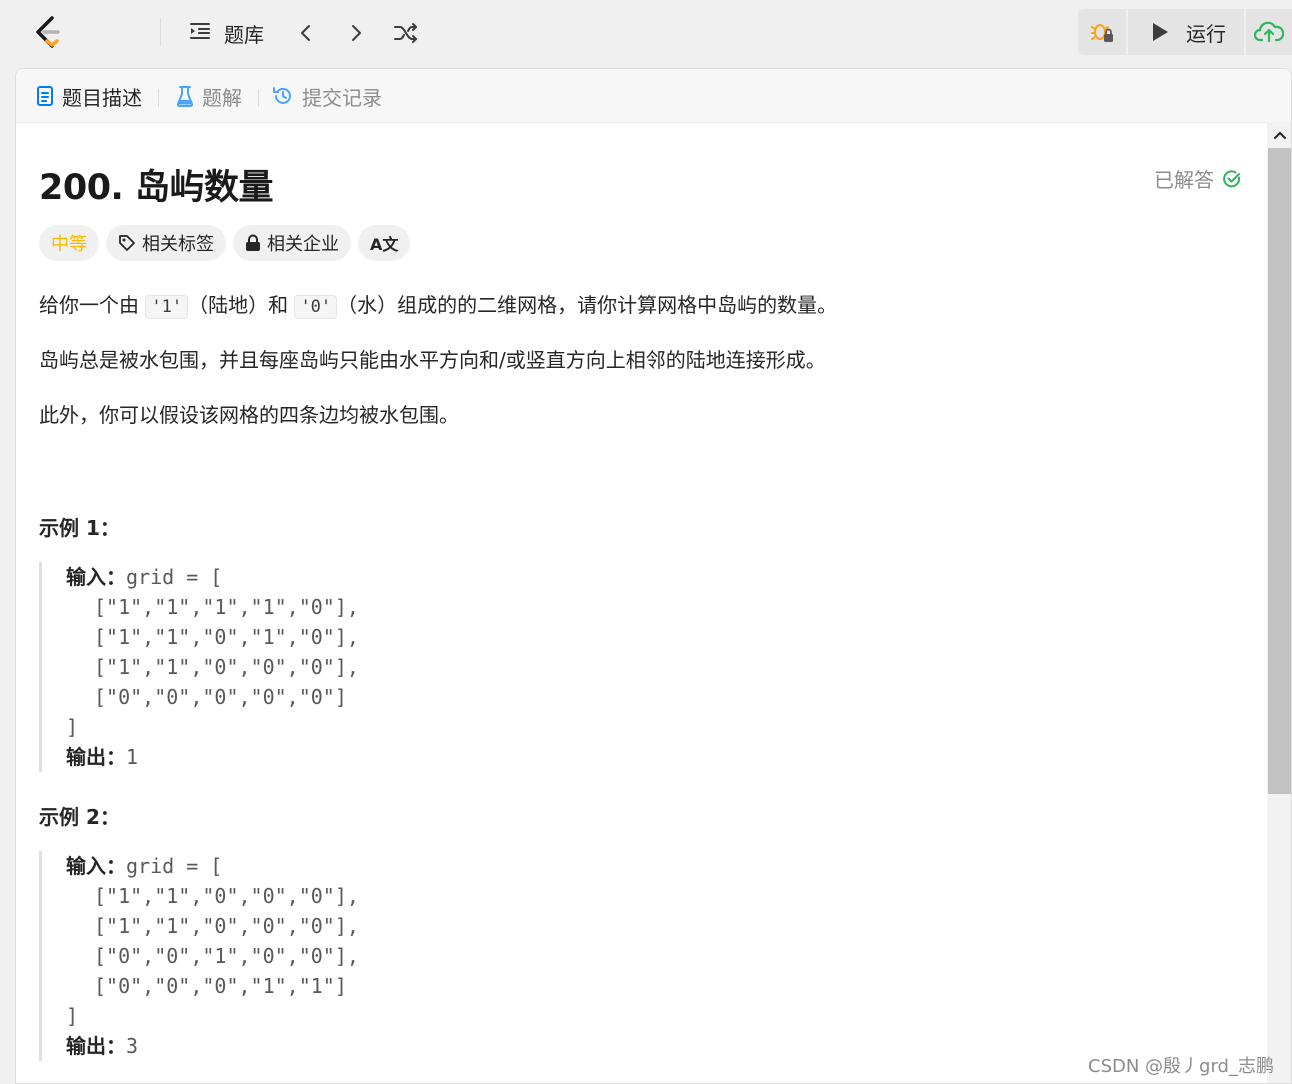  What do you see at coordinates (48, 32) in the screenshot?
I see `leetcode-logo-icon` at bounding box center [48, 32].